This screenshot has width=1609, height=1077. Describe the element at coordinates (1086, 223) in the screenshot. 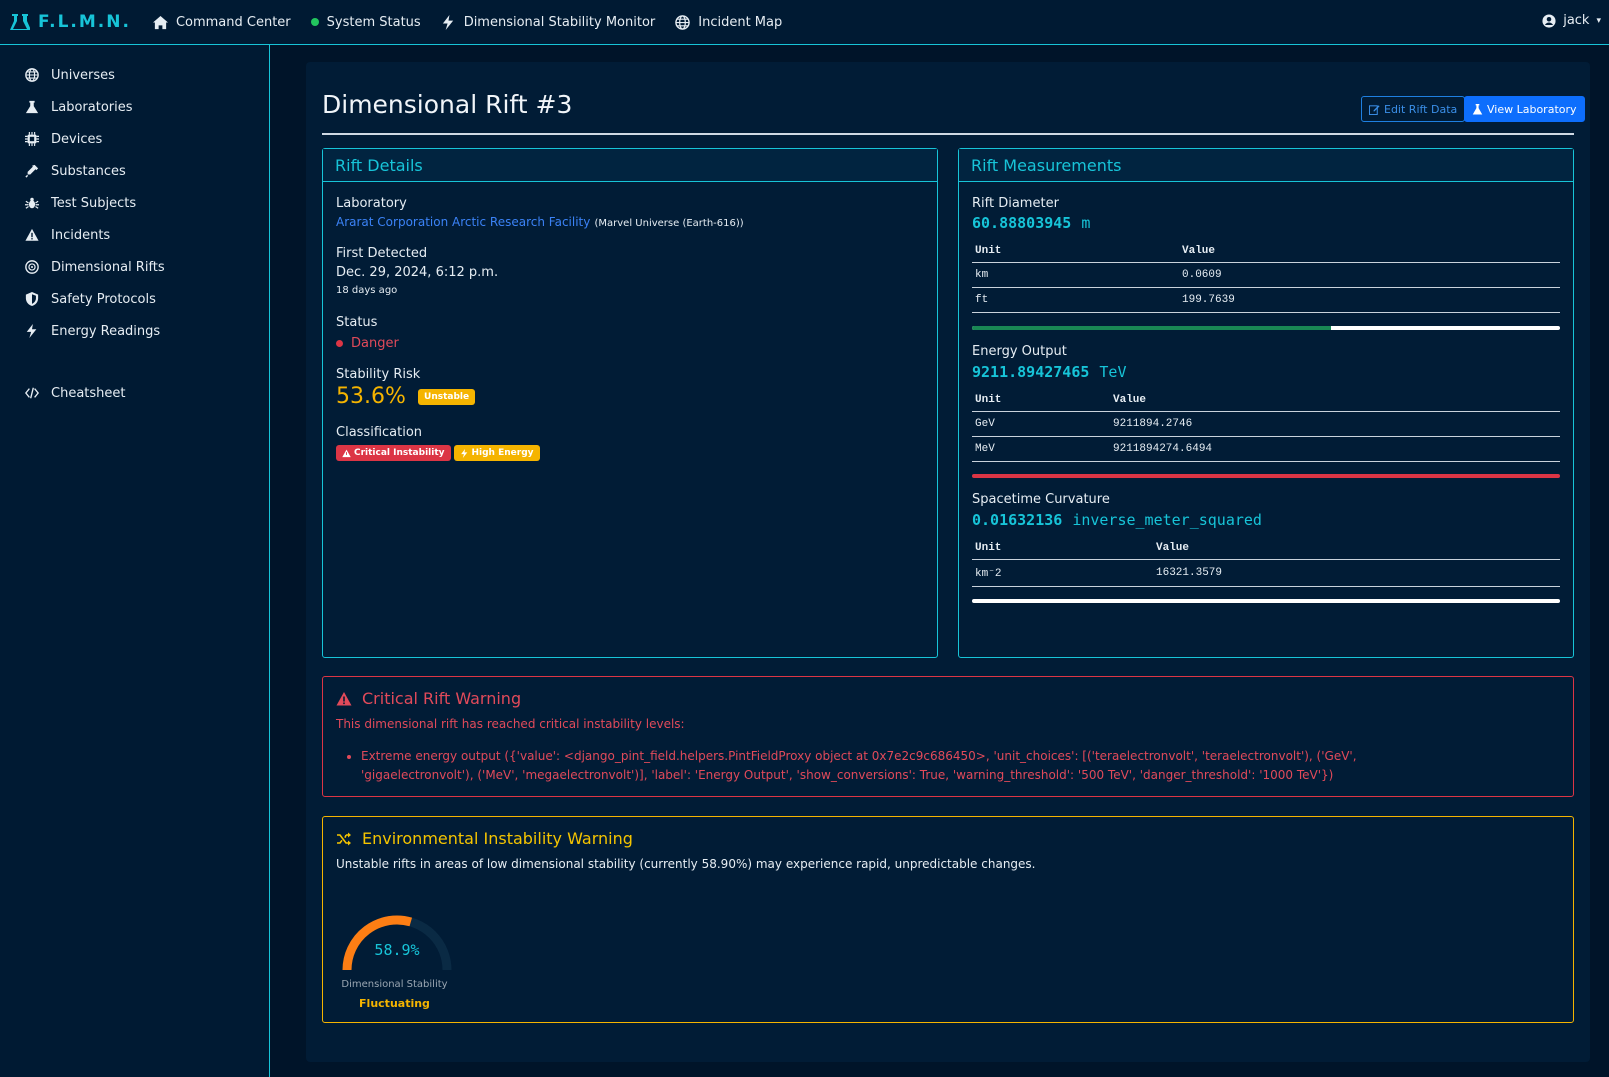

I see `rift-diameter-unit: m` at that location.